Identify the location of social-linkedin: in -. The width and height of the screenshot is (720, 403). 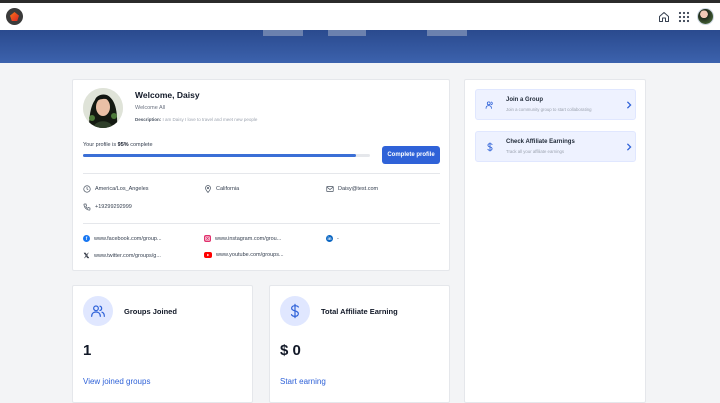
(332, 238).